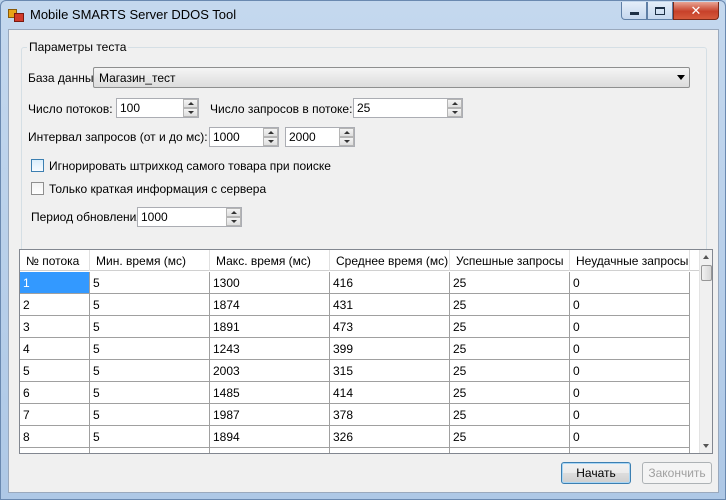 The width and height of the screenshot is (726, 500). Describe the element at coordinates (270, 327) in the screenshot. I see `table-cell: 1891` at that location.